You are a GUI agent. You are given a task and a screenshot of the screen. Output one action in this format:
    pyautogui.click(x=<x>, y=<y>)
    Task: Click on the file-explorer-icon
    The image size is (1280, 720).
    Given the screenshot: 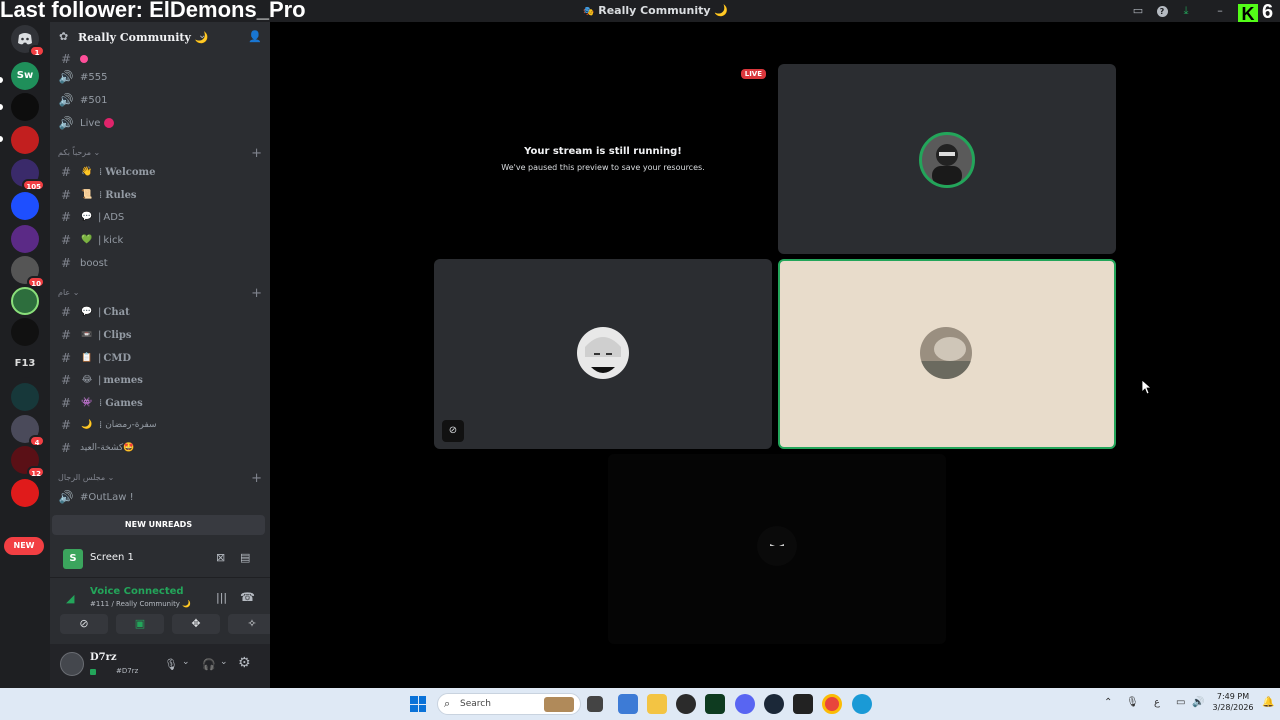 What is the action you would take?
    pyautogui.click(x=657, y=704)
    